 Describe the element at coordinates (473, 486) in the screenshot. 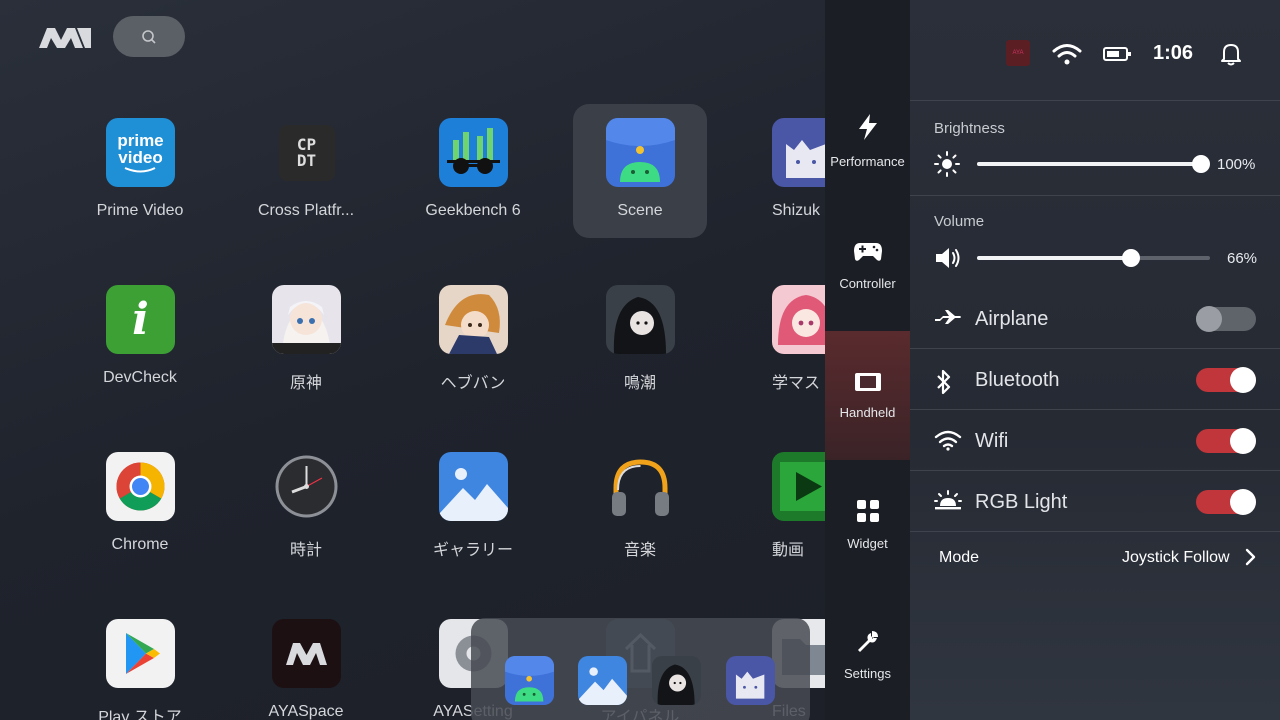

I see `gallery-icon` at that location.